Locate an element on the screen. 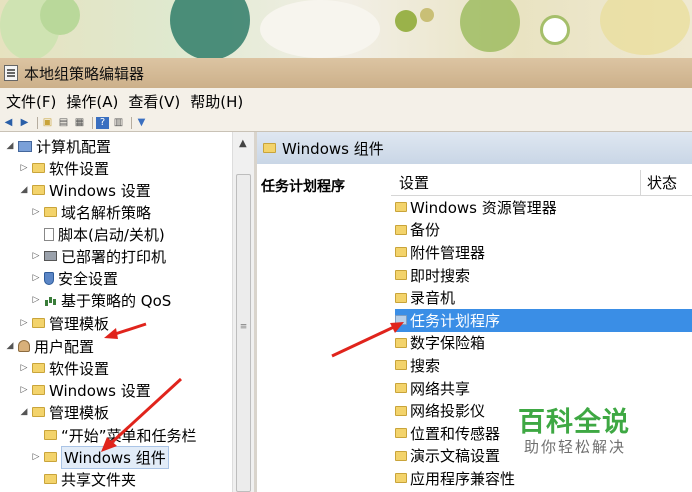  export-icon: ▦ is located at coordinates (79, 123).